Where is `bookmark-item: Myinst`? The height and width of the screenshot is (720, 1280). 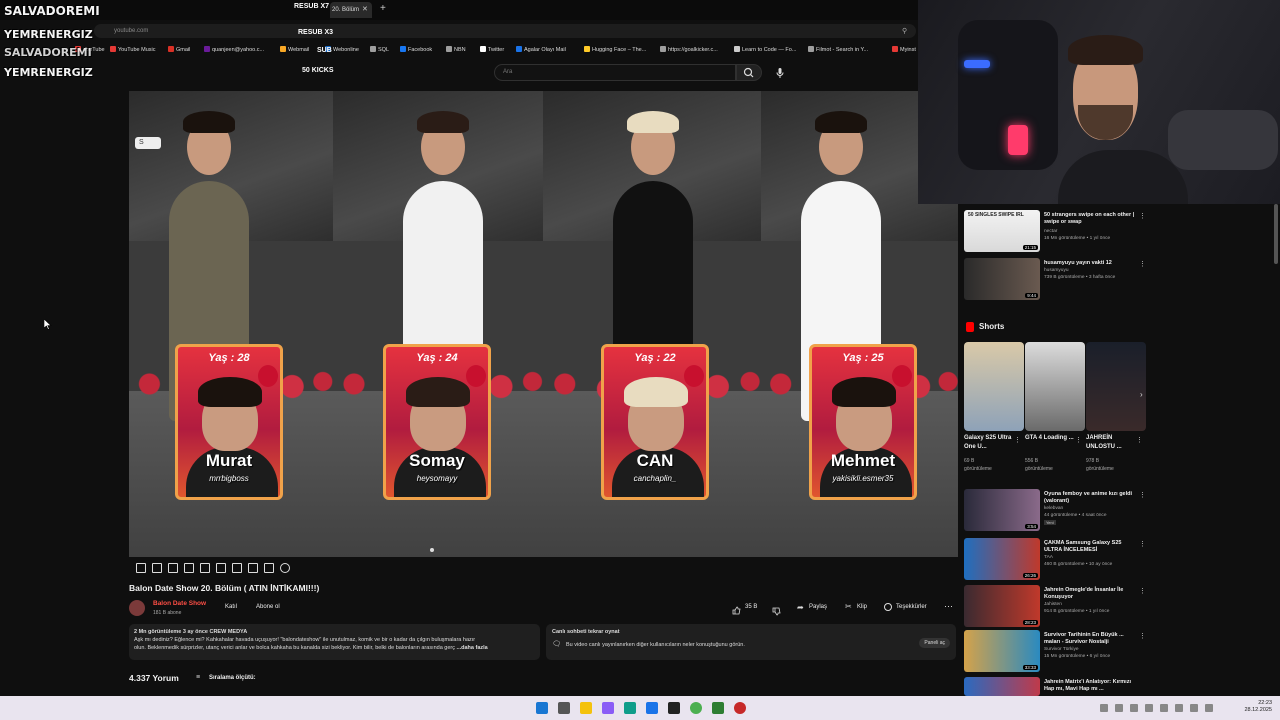 bookmark-item: Myinst is located at coordinates (904, 50).